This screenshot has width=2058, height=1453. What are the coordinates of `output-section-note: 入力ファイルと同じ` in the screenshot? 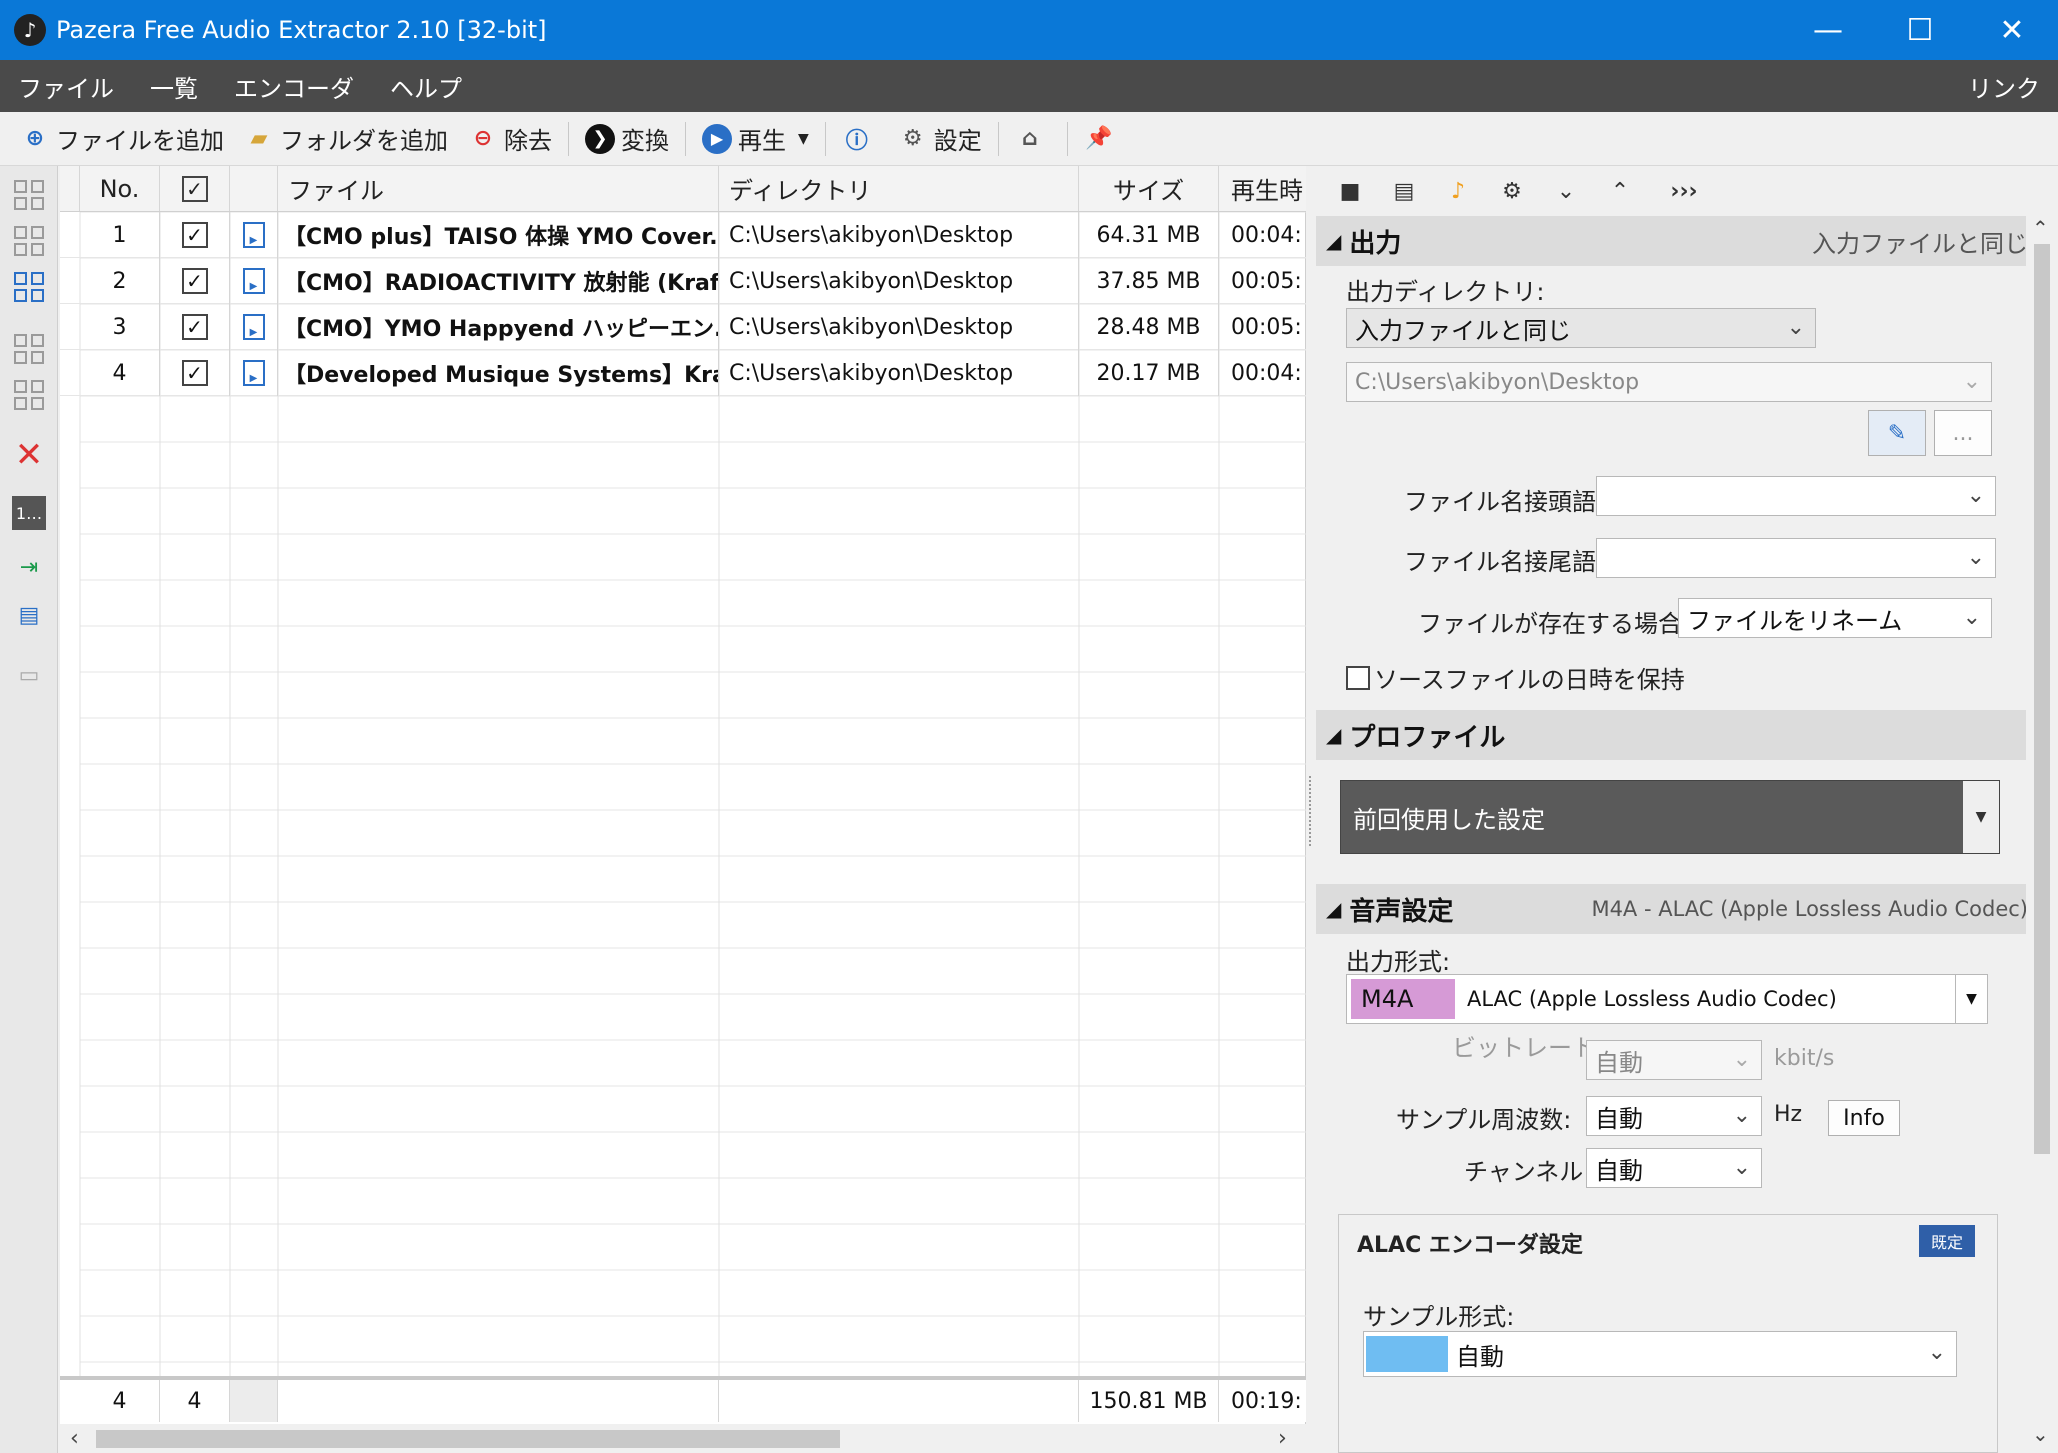 It's located at (1920, 243).